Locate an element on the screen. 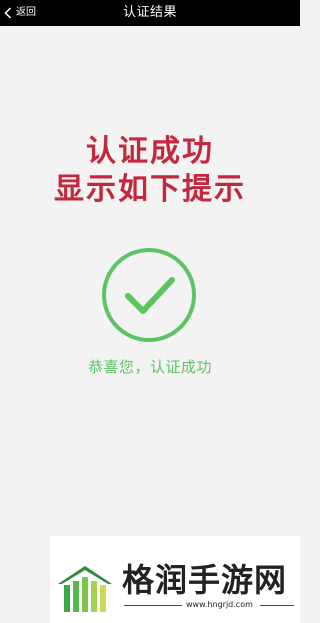  success-message: 恭喜您，认证成功 is located at coordinates (149, 367).